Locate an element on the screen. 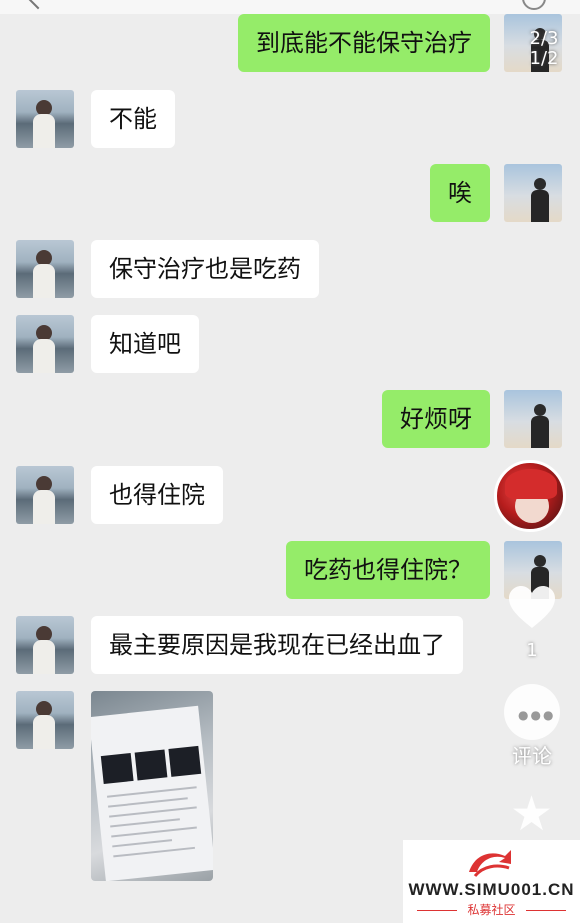 This screenshot has height=923, width=580. creator-avatar is located at coordinates (530, 496).